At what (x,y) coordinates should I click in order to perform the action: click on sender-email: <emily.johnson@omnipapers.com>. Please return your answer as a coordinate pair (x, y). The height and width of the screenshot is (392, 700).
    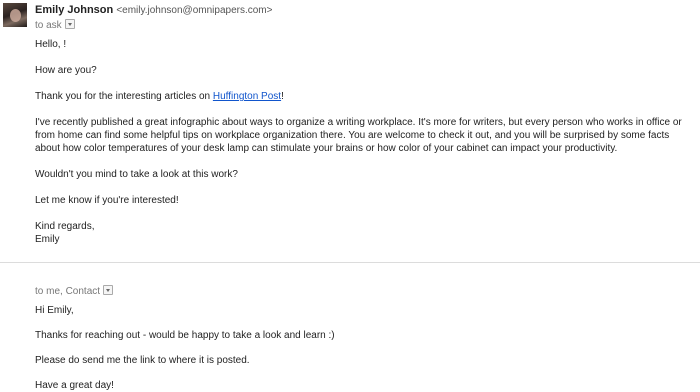
    Looking at the image, I should click on (194, 10).